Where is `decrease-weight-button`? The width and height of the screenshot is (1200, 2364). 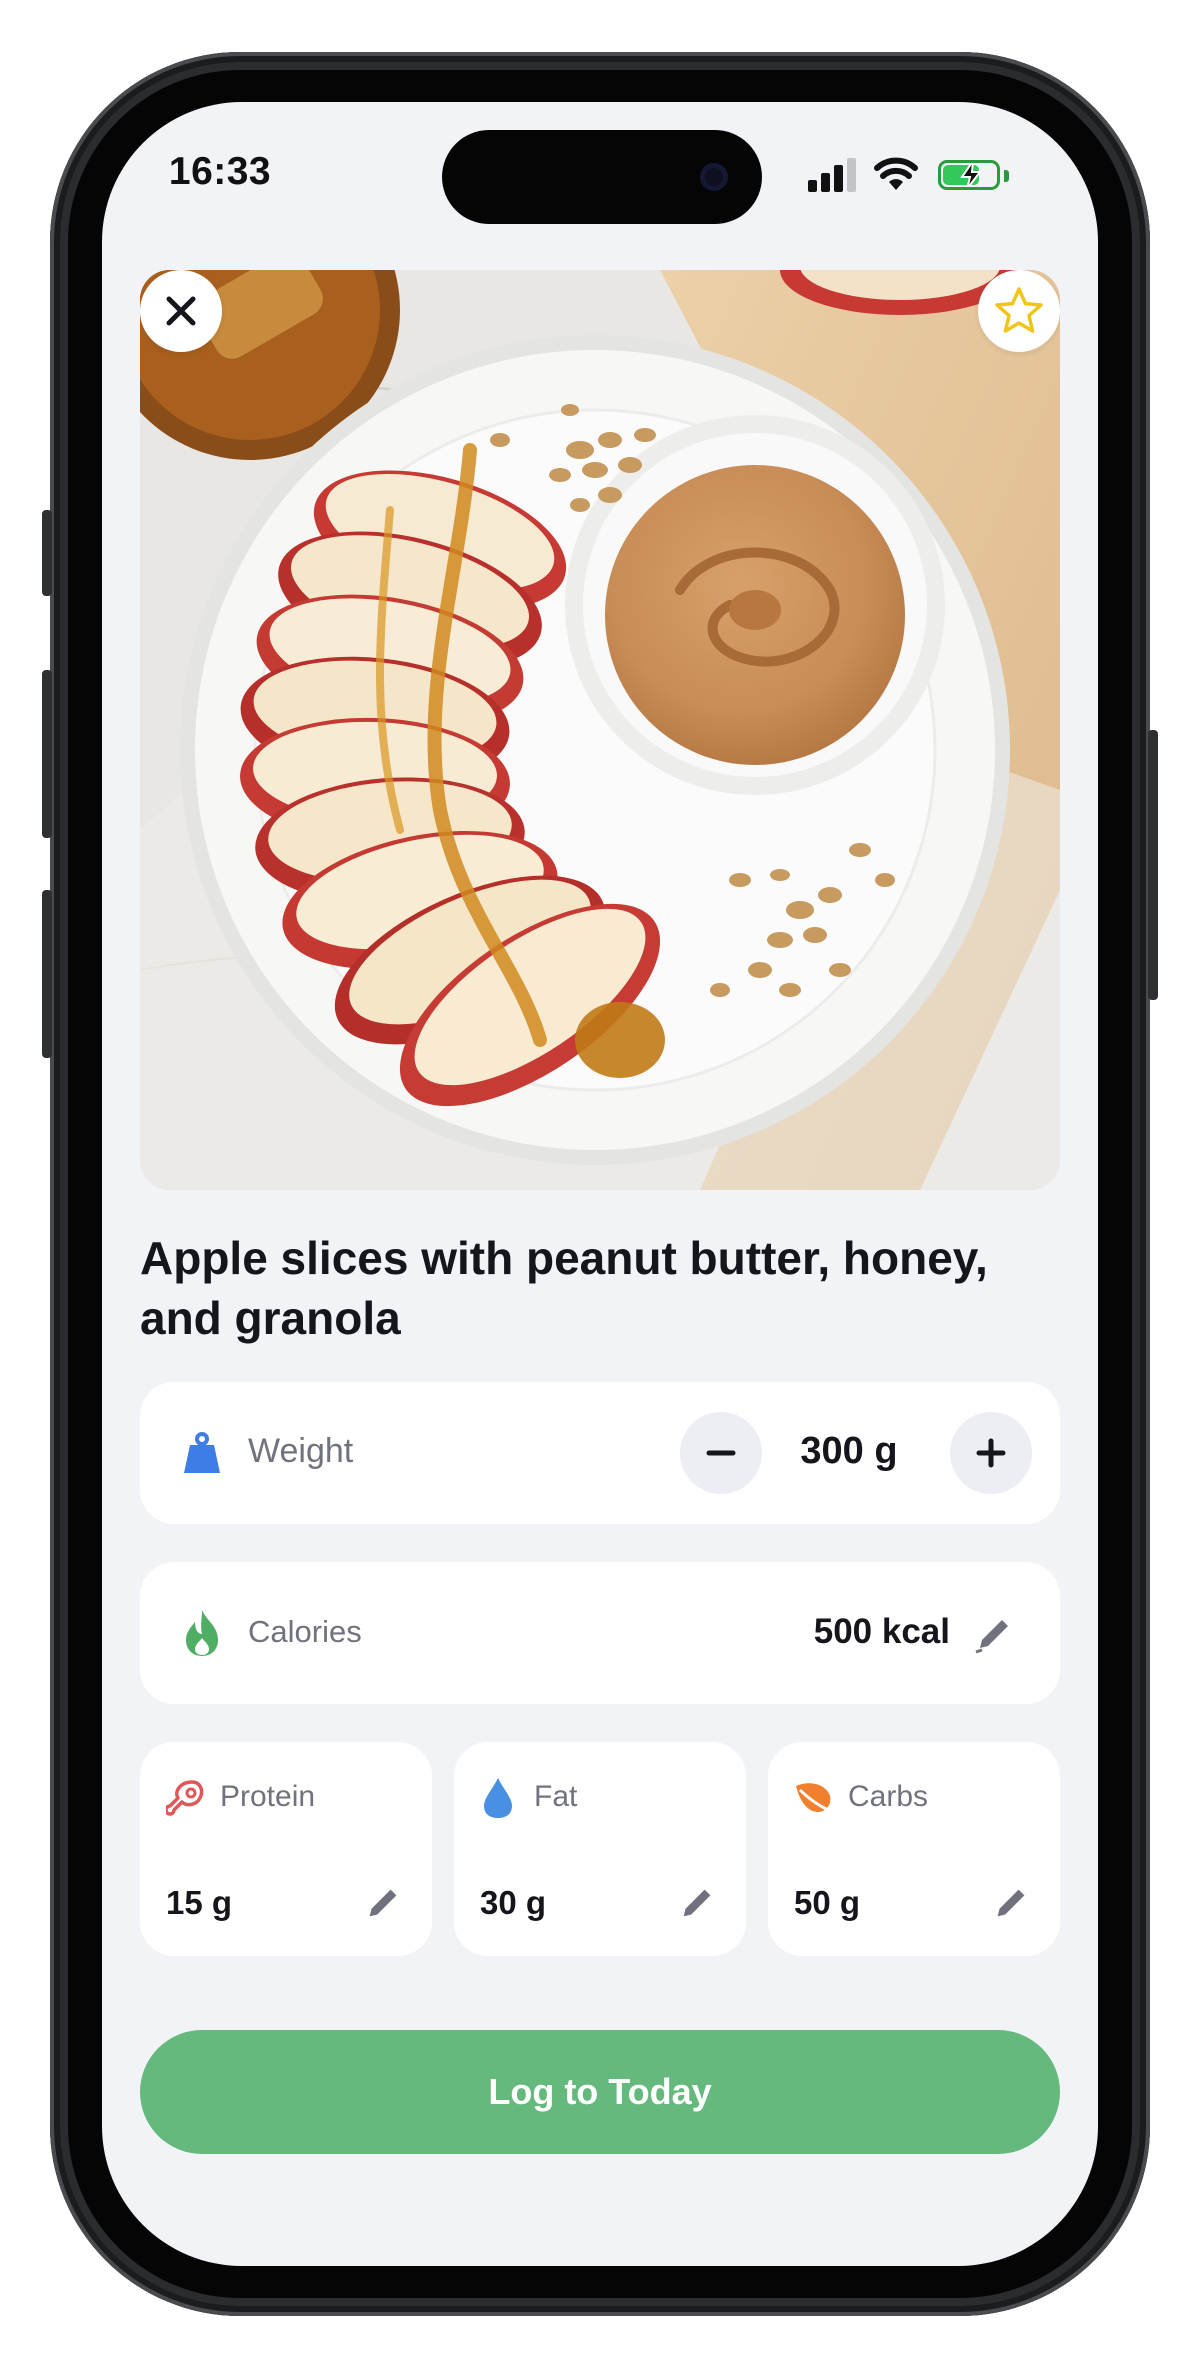
decrease-weight-button is located at coordinates (721, 1453).